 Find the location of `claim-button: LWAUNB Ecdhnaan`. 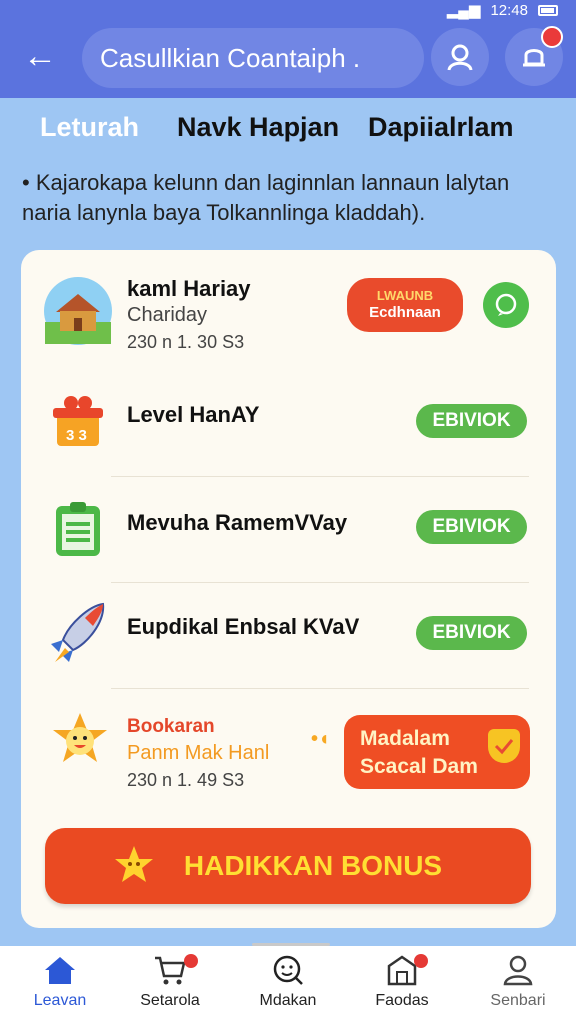

claim-button: LWAUNB Ecdhnaan is located at coordinates (405, 305).